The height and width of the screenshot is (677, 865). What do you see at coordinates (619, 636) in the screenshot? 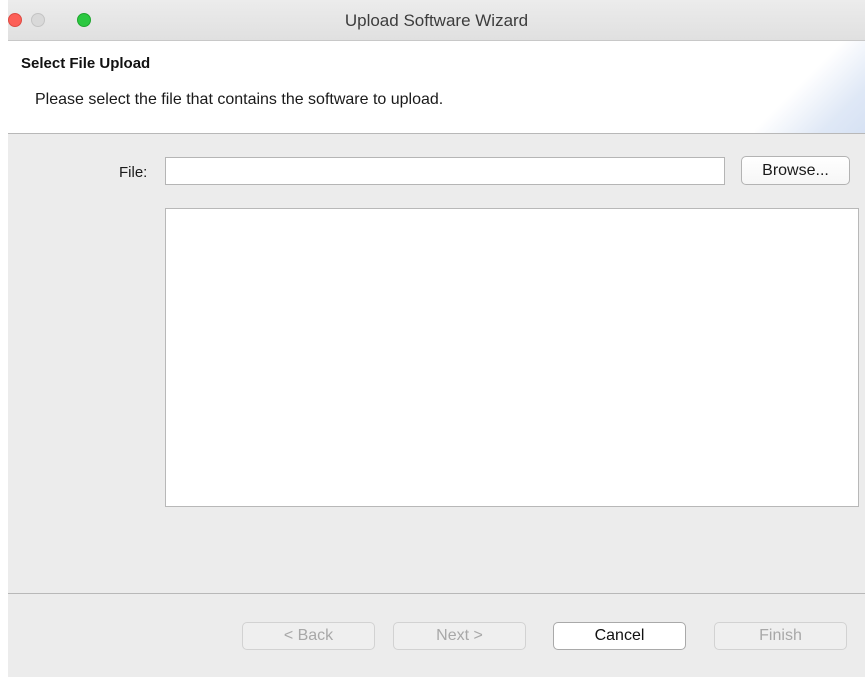
I see `cancel-button: Cancel` at bounding box center [619, 636].